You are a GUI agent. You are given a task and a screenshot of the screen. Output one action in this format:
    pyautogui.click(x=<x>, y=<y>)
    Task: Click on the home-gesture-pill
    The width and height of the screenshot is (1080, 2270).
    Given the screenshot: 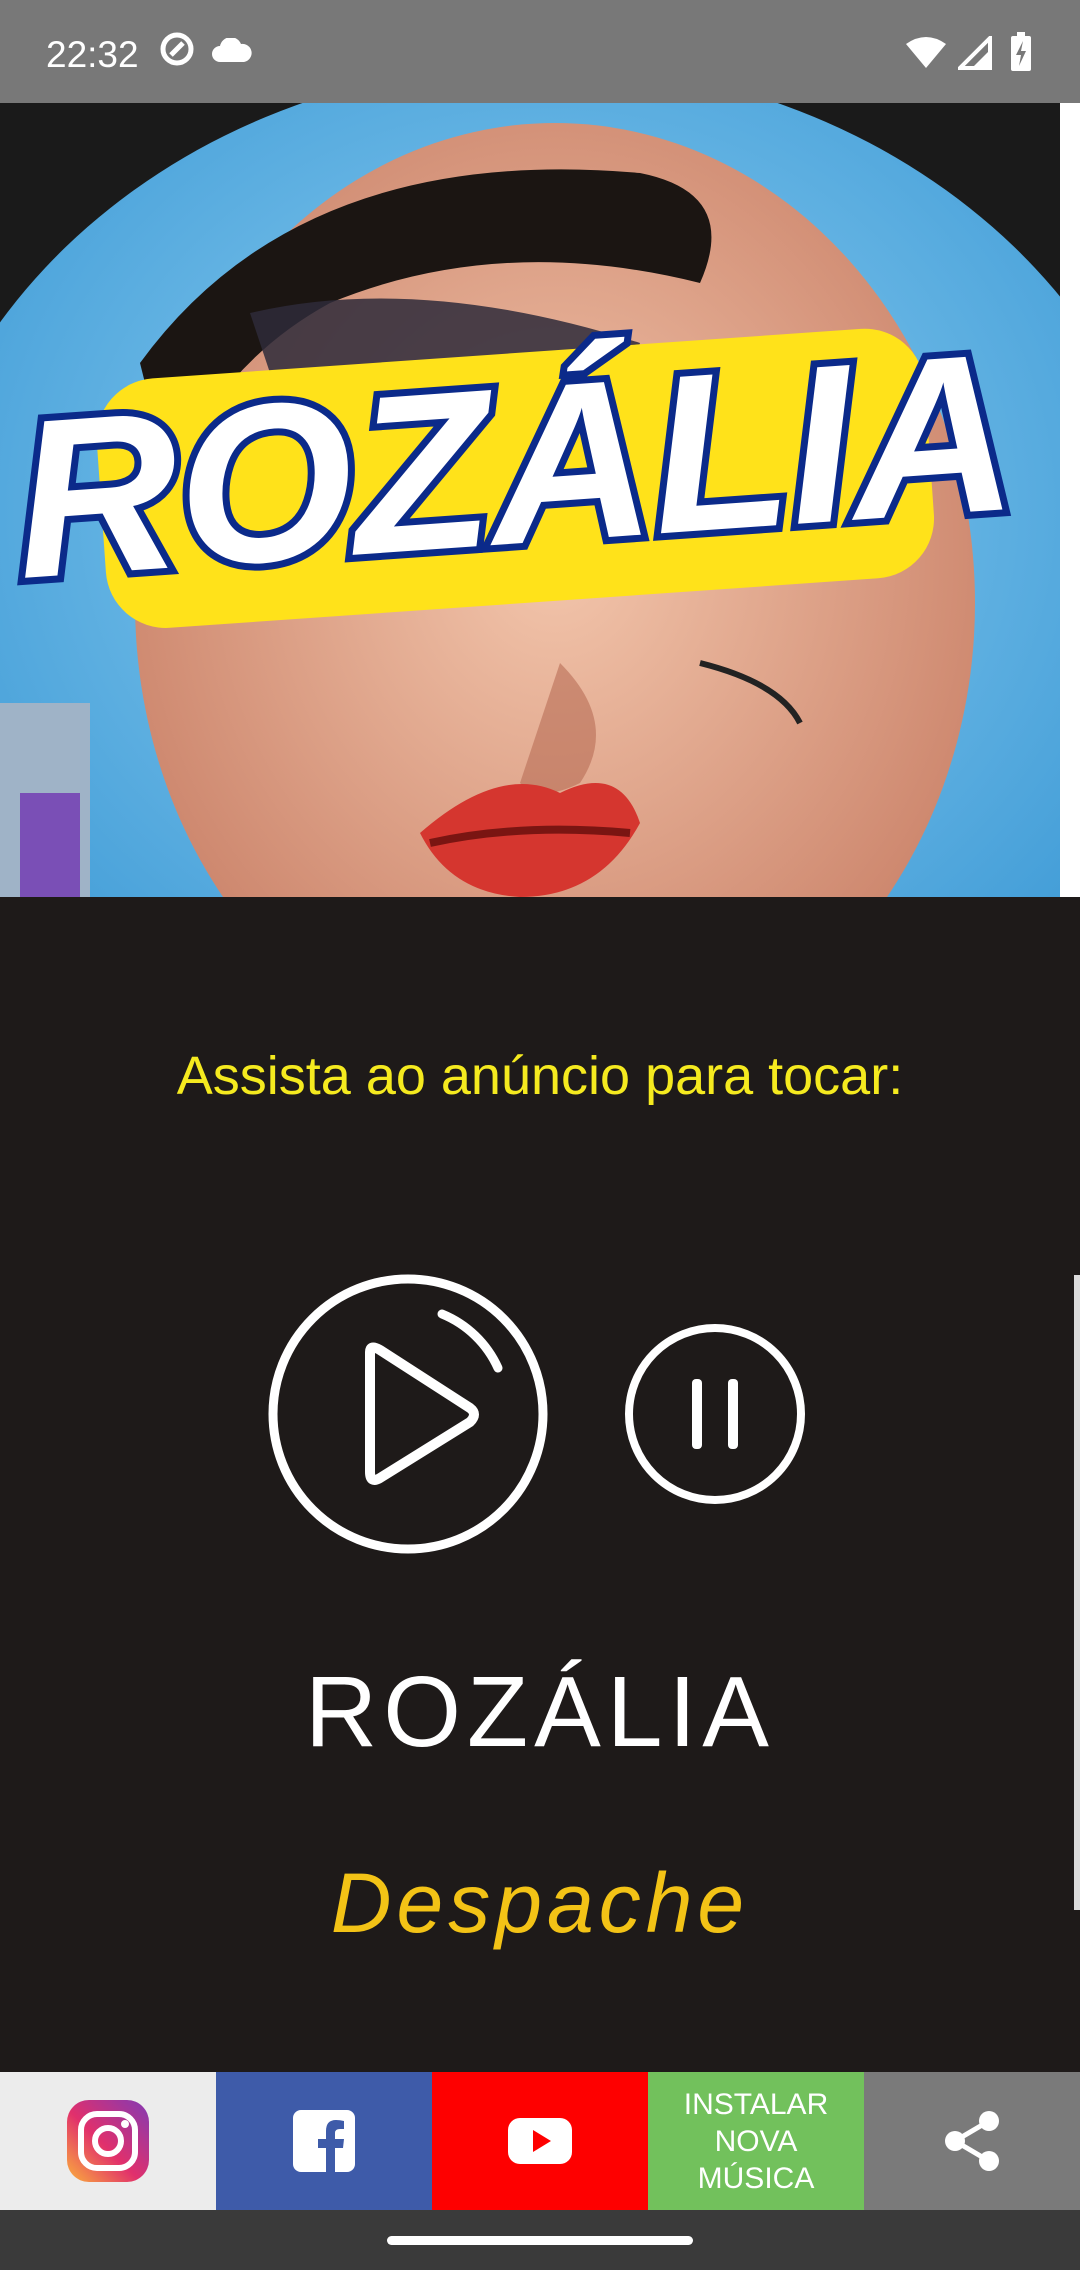 What is the action you would take?
    pyautogui.click(x=540, y=2240)
    